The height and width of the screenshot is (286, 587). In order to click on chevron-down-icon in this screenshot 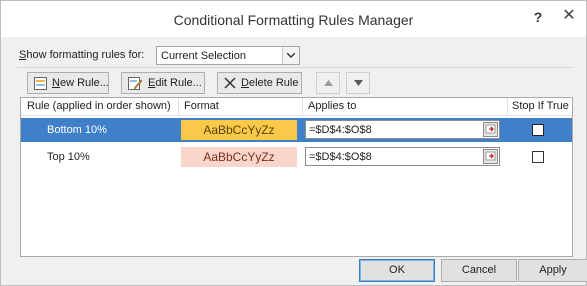, I will do `click(291, 55)`.